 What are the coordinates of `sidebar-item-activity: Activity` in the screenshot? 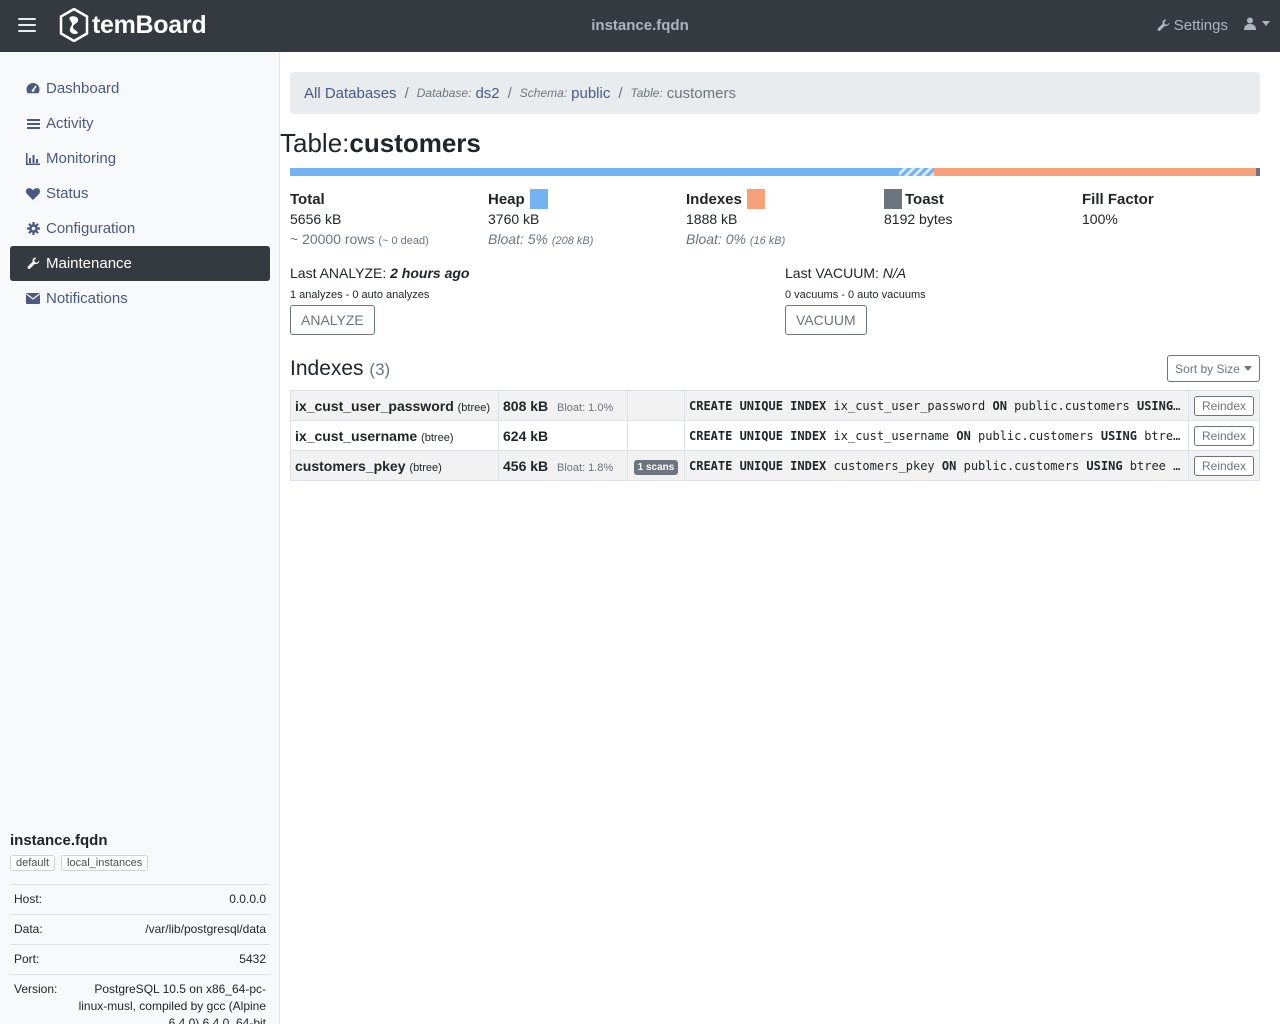 It's located at (140, 123).